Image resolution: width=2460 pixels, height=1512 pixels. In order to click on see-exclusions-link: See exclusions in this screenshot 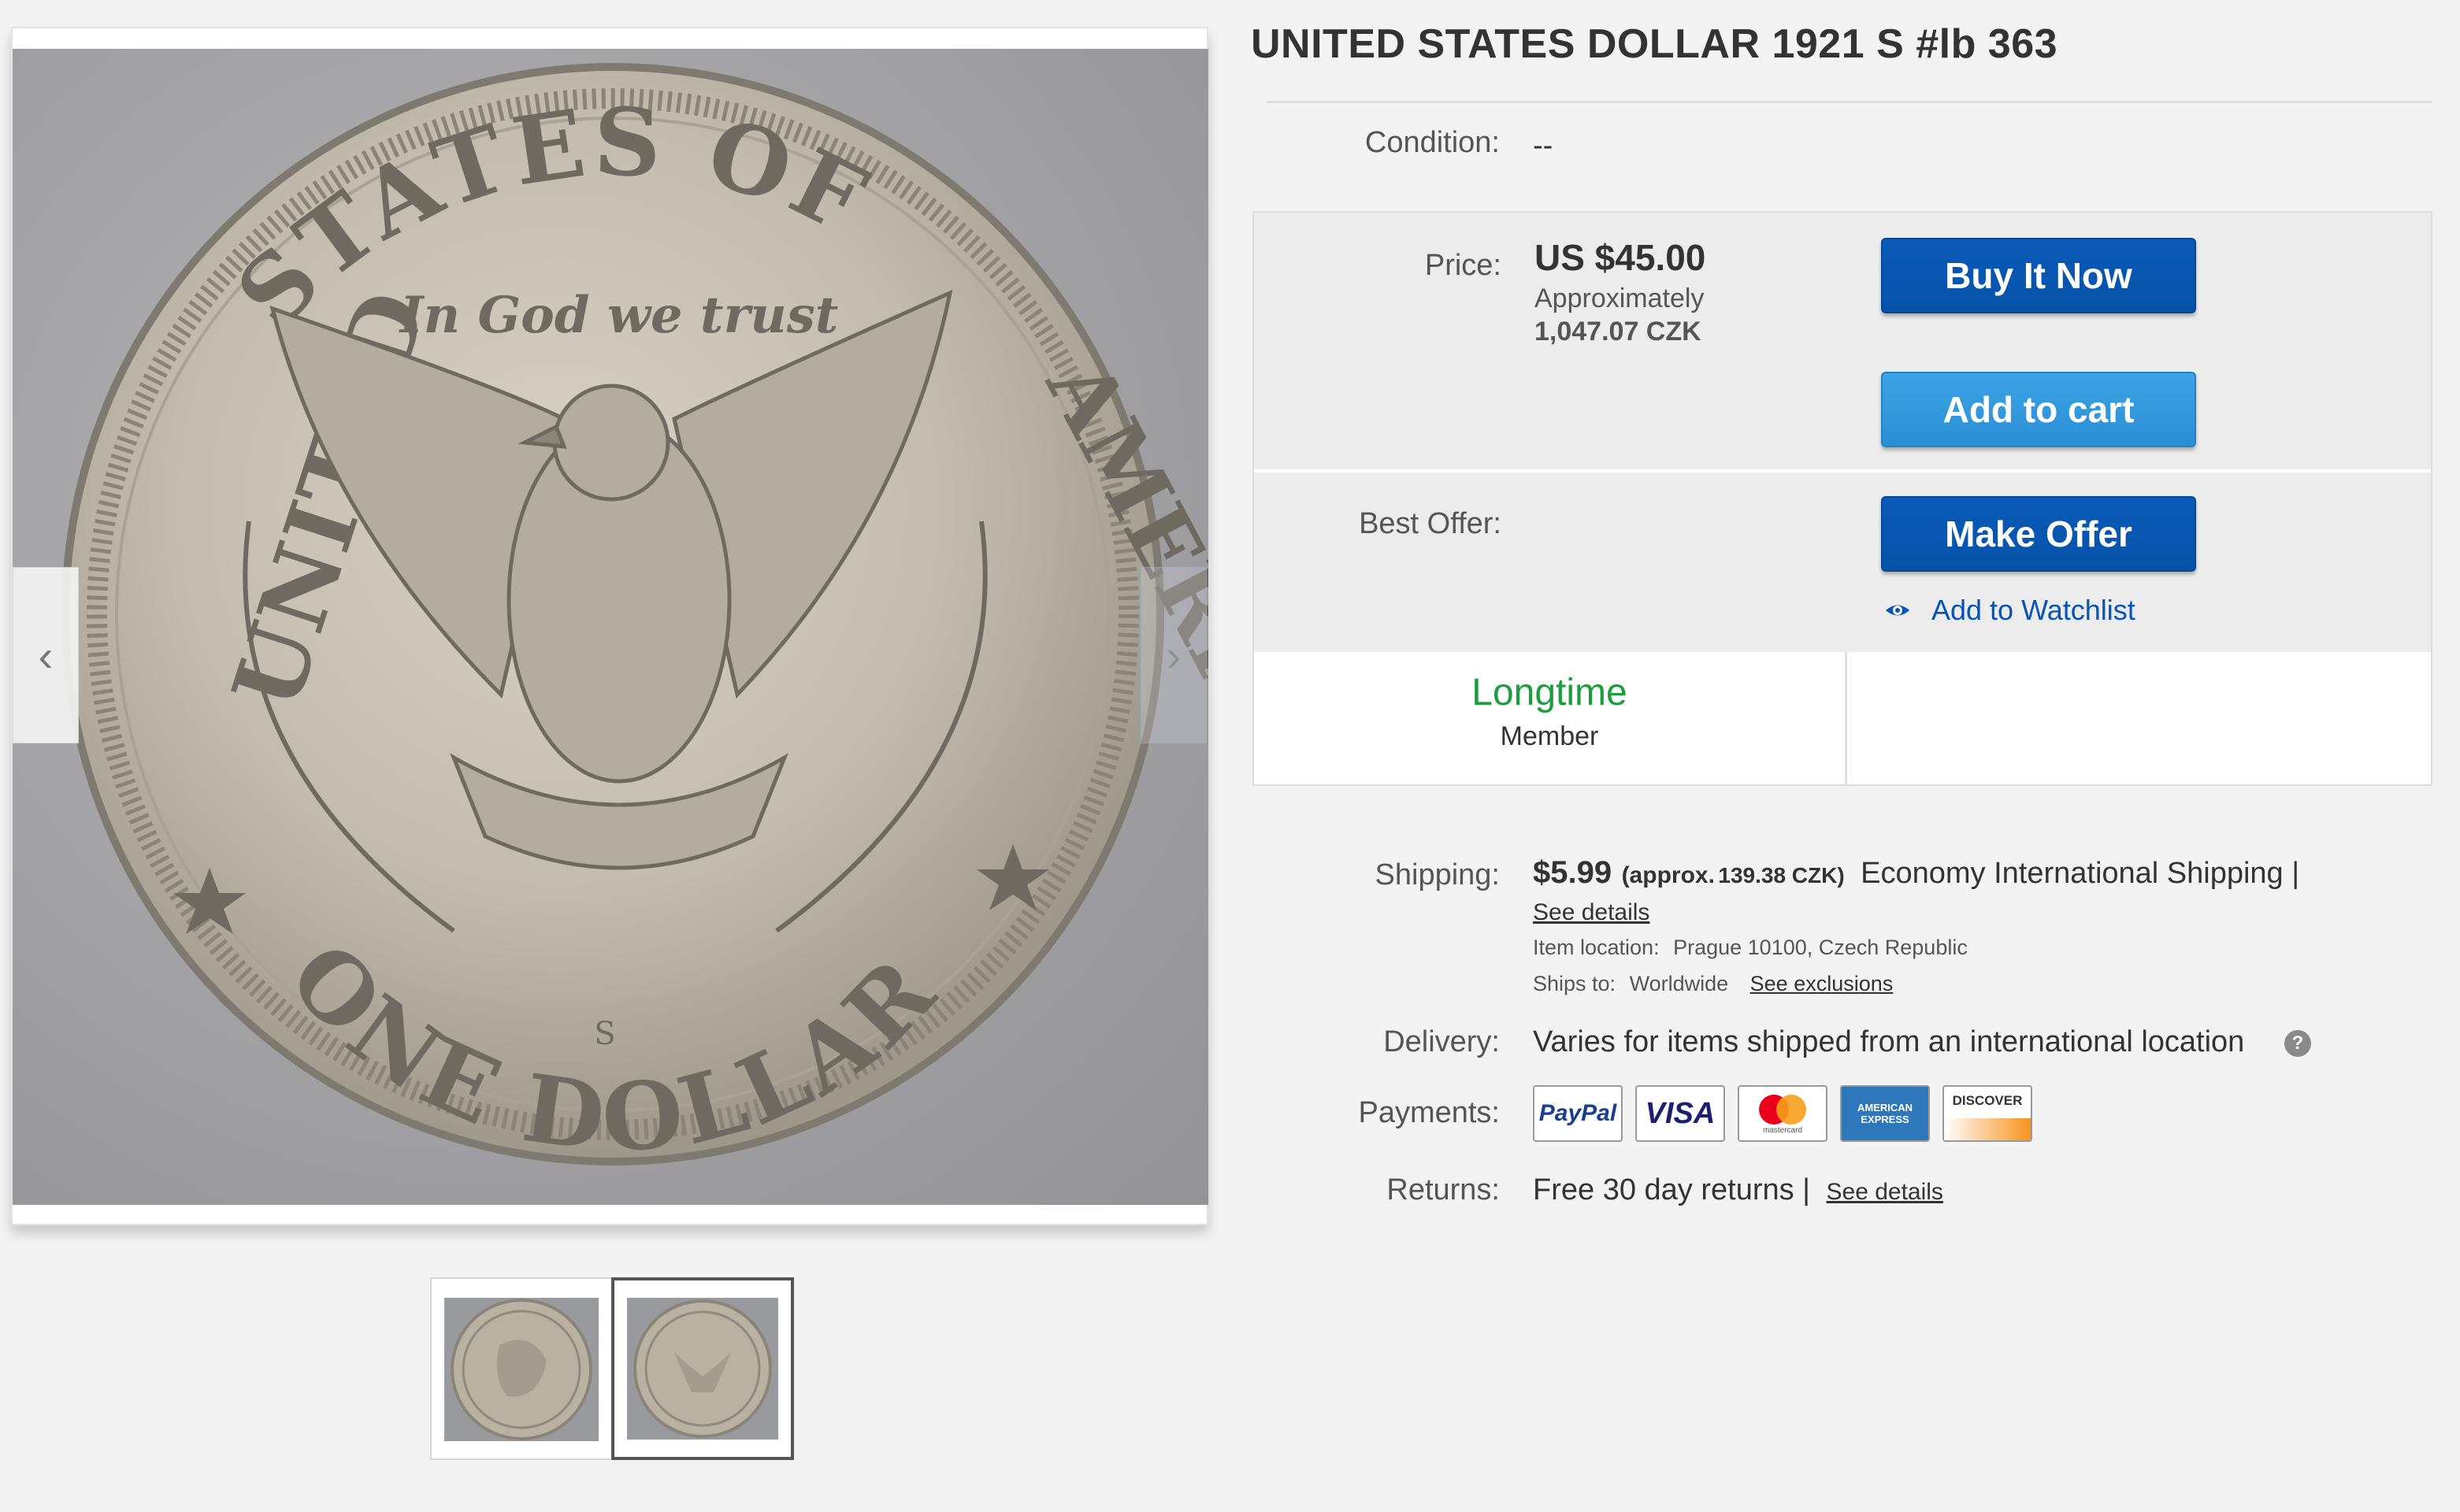, I will do `click(1822, 983)`.